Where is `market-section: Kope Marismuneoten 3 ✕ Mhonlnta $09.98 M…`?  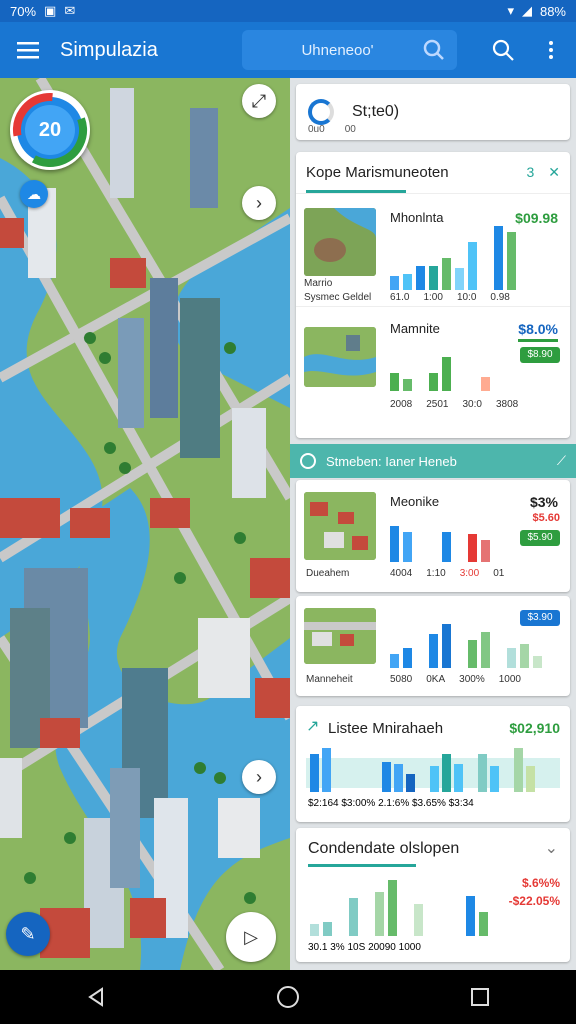
market-section: Kope Marismuneoten 3 ✕ Mhonlnta $09.98 M… is located at coordinates (433, 295).